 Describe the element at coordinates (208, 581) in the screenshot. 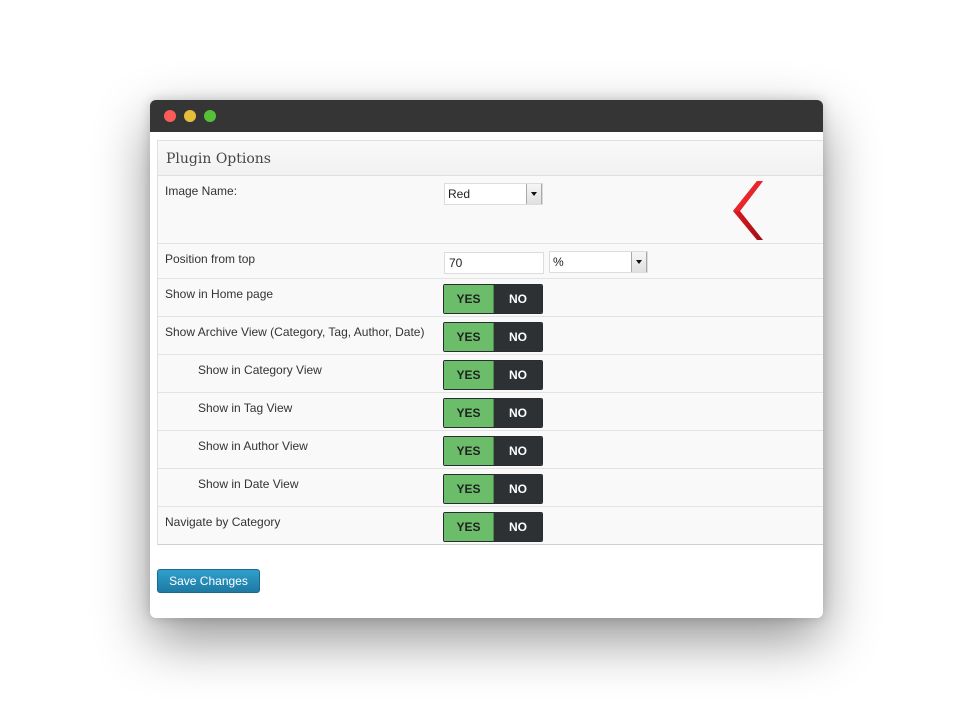

I see `save-changes-button: Save Changes` at that location.